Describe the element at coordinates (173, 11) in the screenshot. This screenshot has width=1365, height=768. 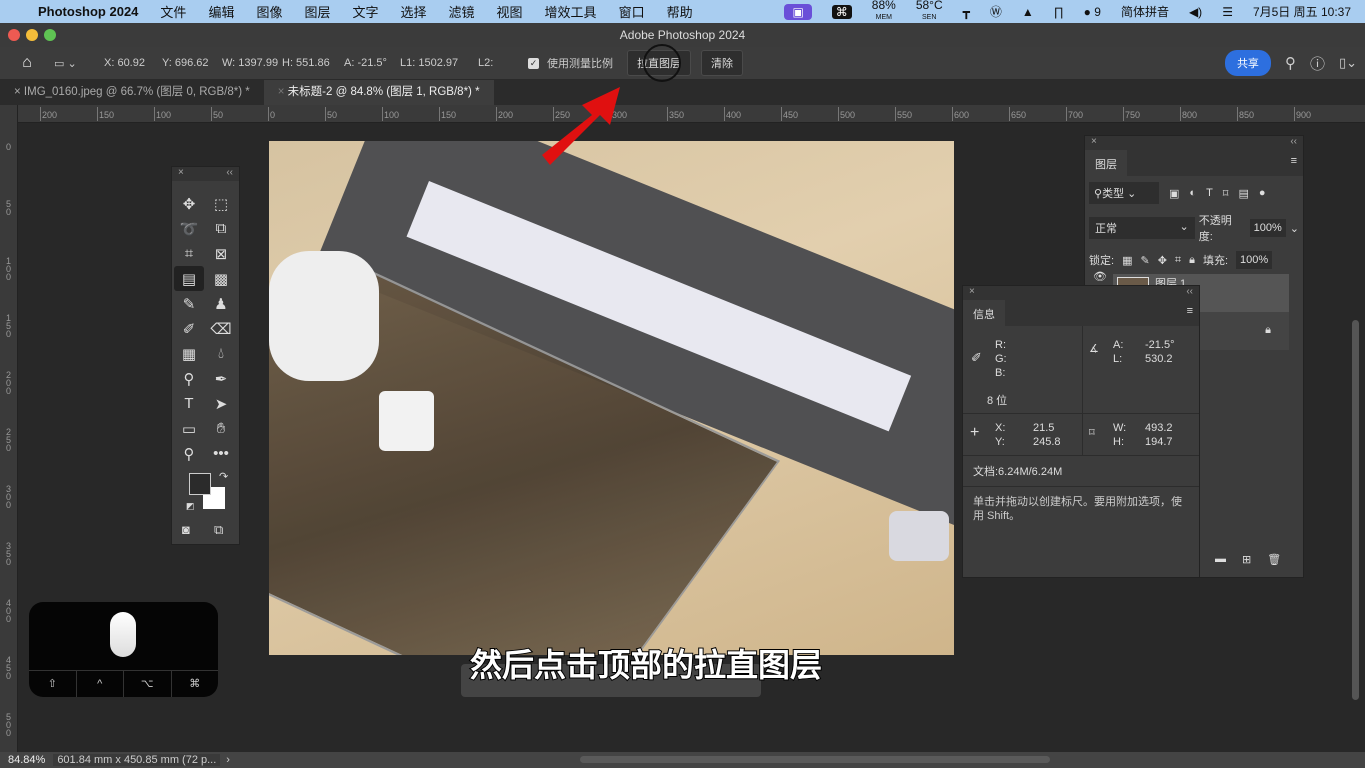
I see `menu-file: 文件` at that location.